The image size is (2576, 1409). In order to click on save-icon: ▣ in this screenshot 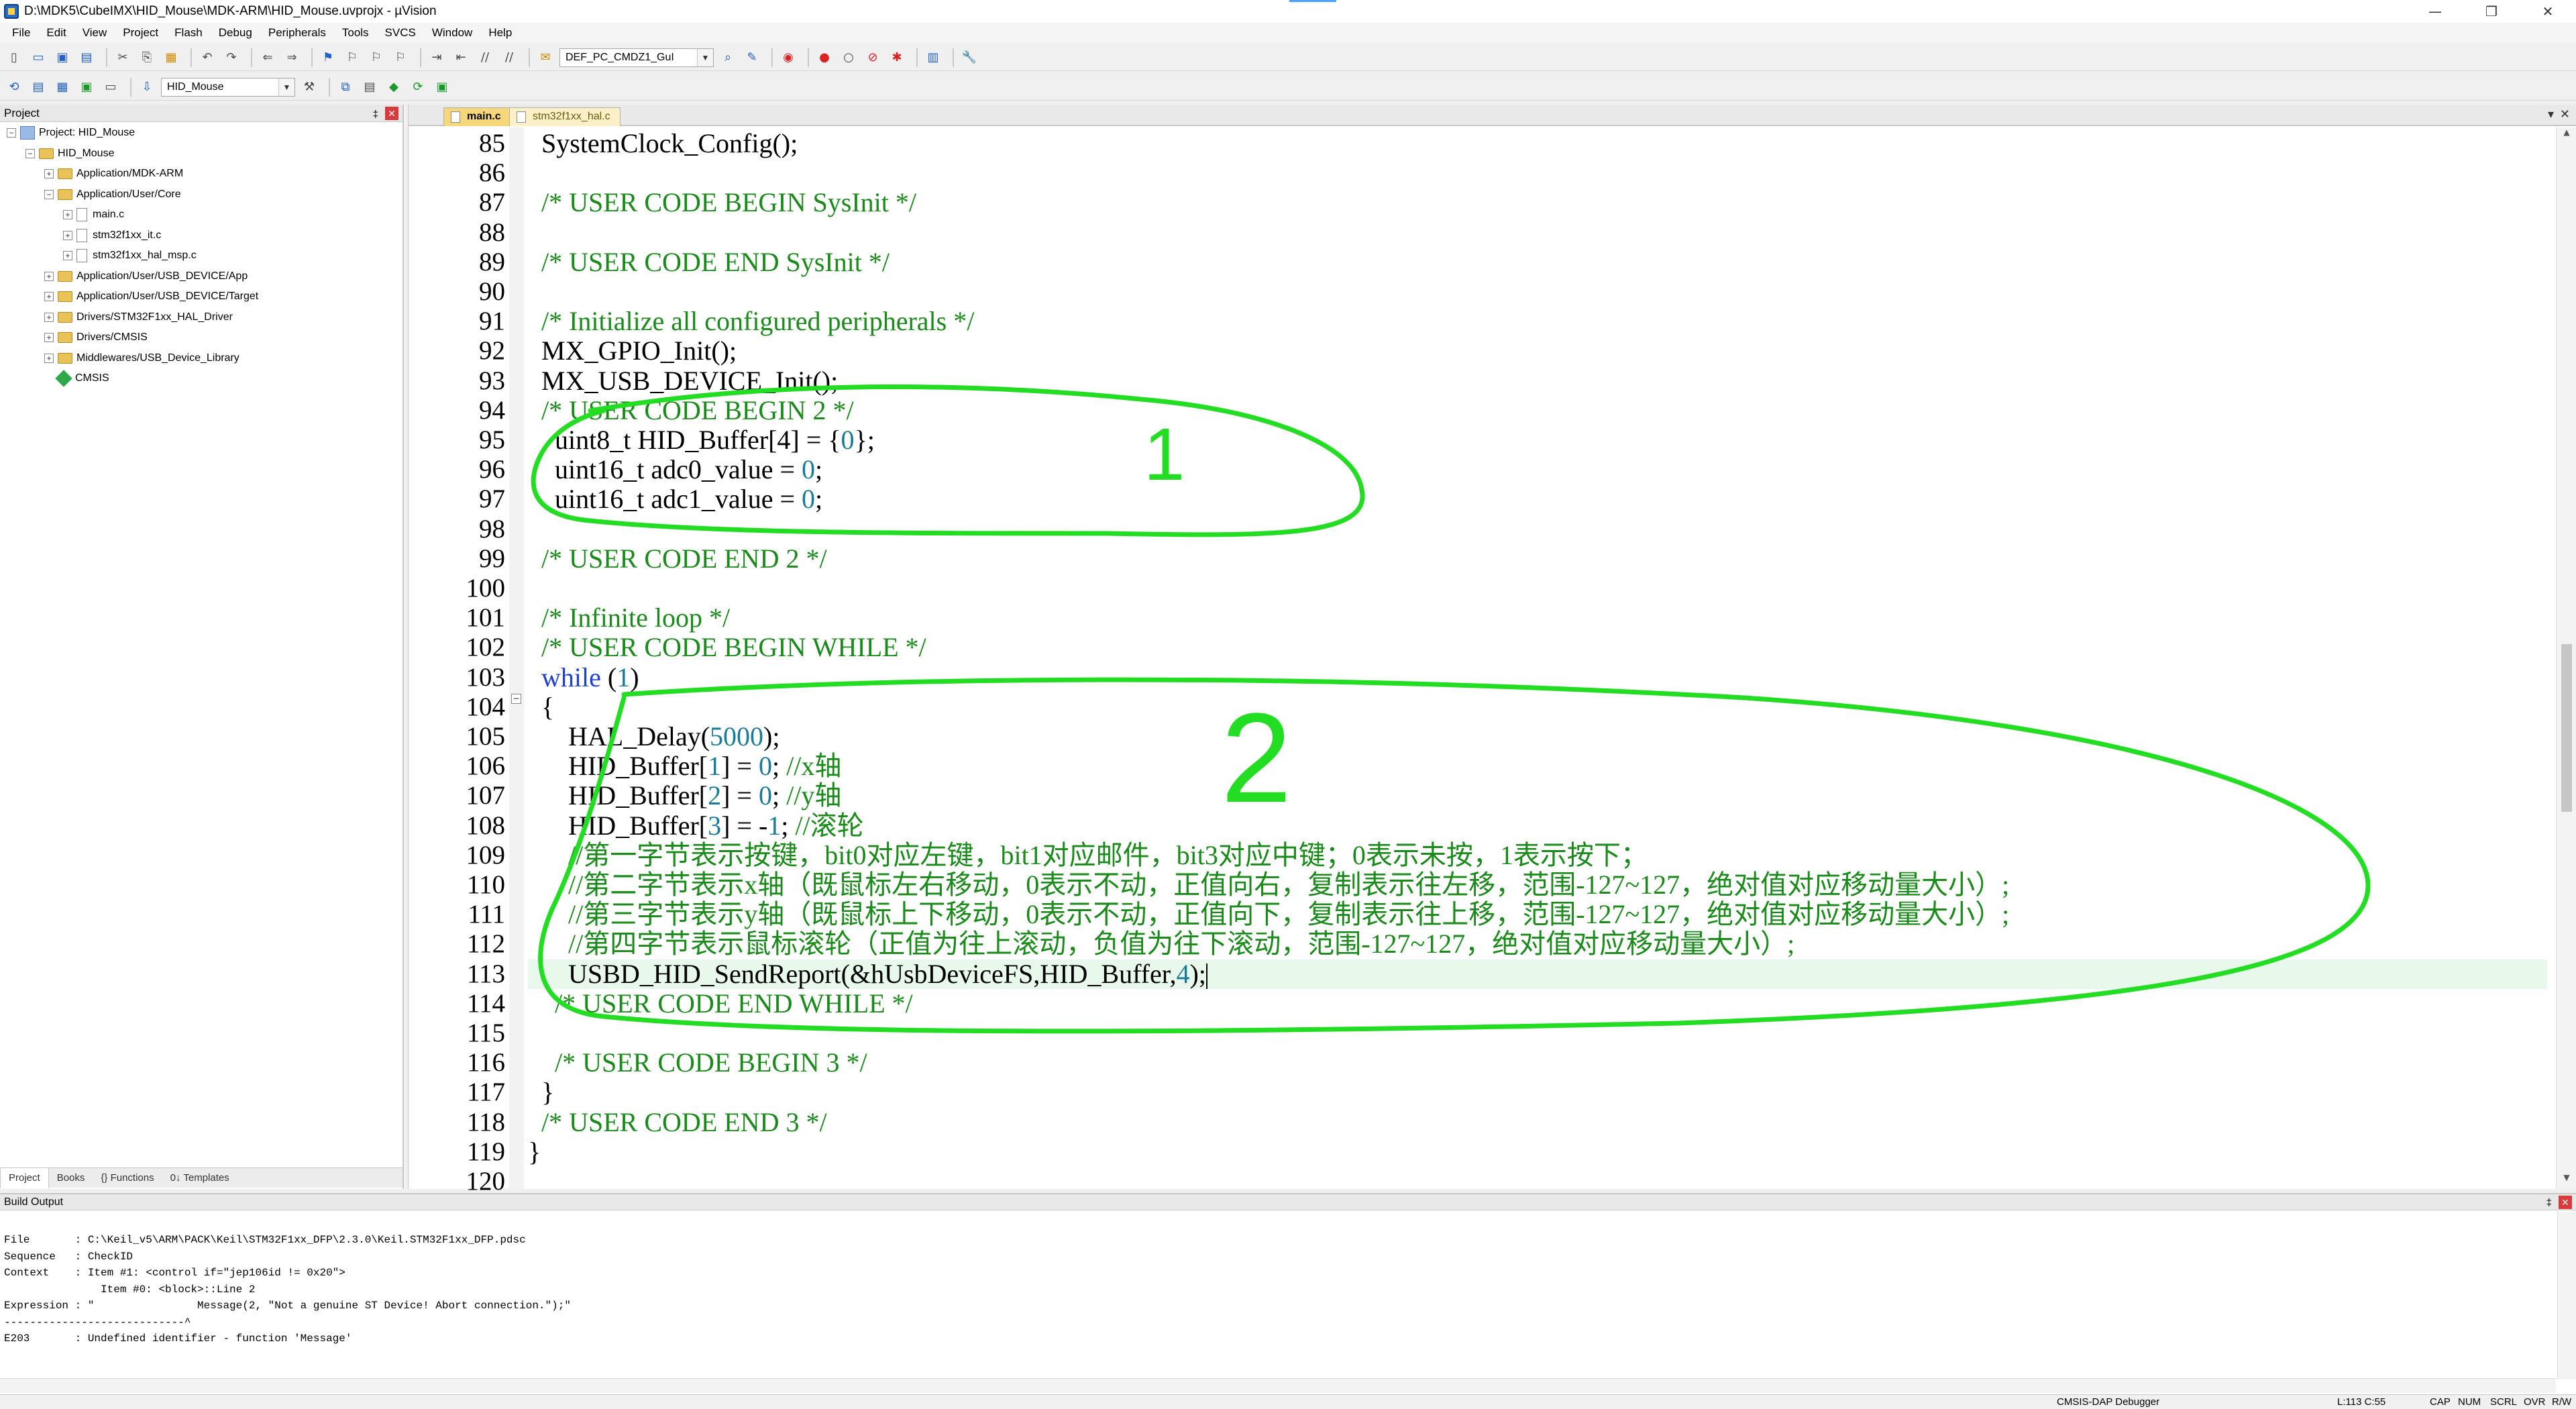, I will do `click(62, 58)`.